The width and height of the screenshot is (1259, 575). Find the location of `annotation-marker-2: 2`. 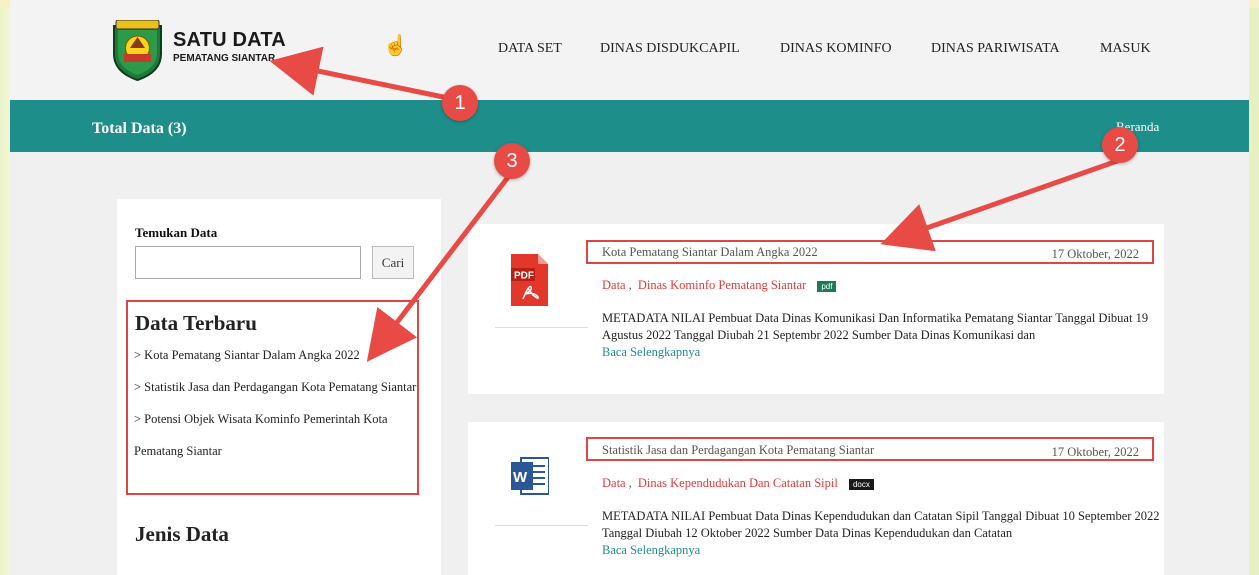

annotation-marker-2: 2 is located at coordinates (1120, 145).